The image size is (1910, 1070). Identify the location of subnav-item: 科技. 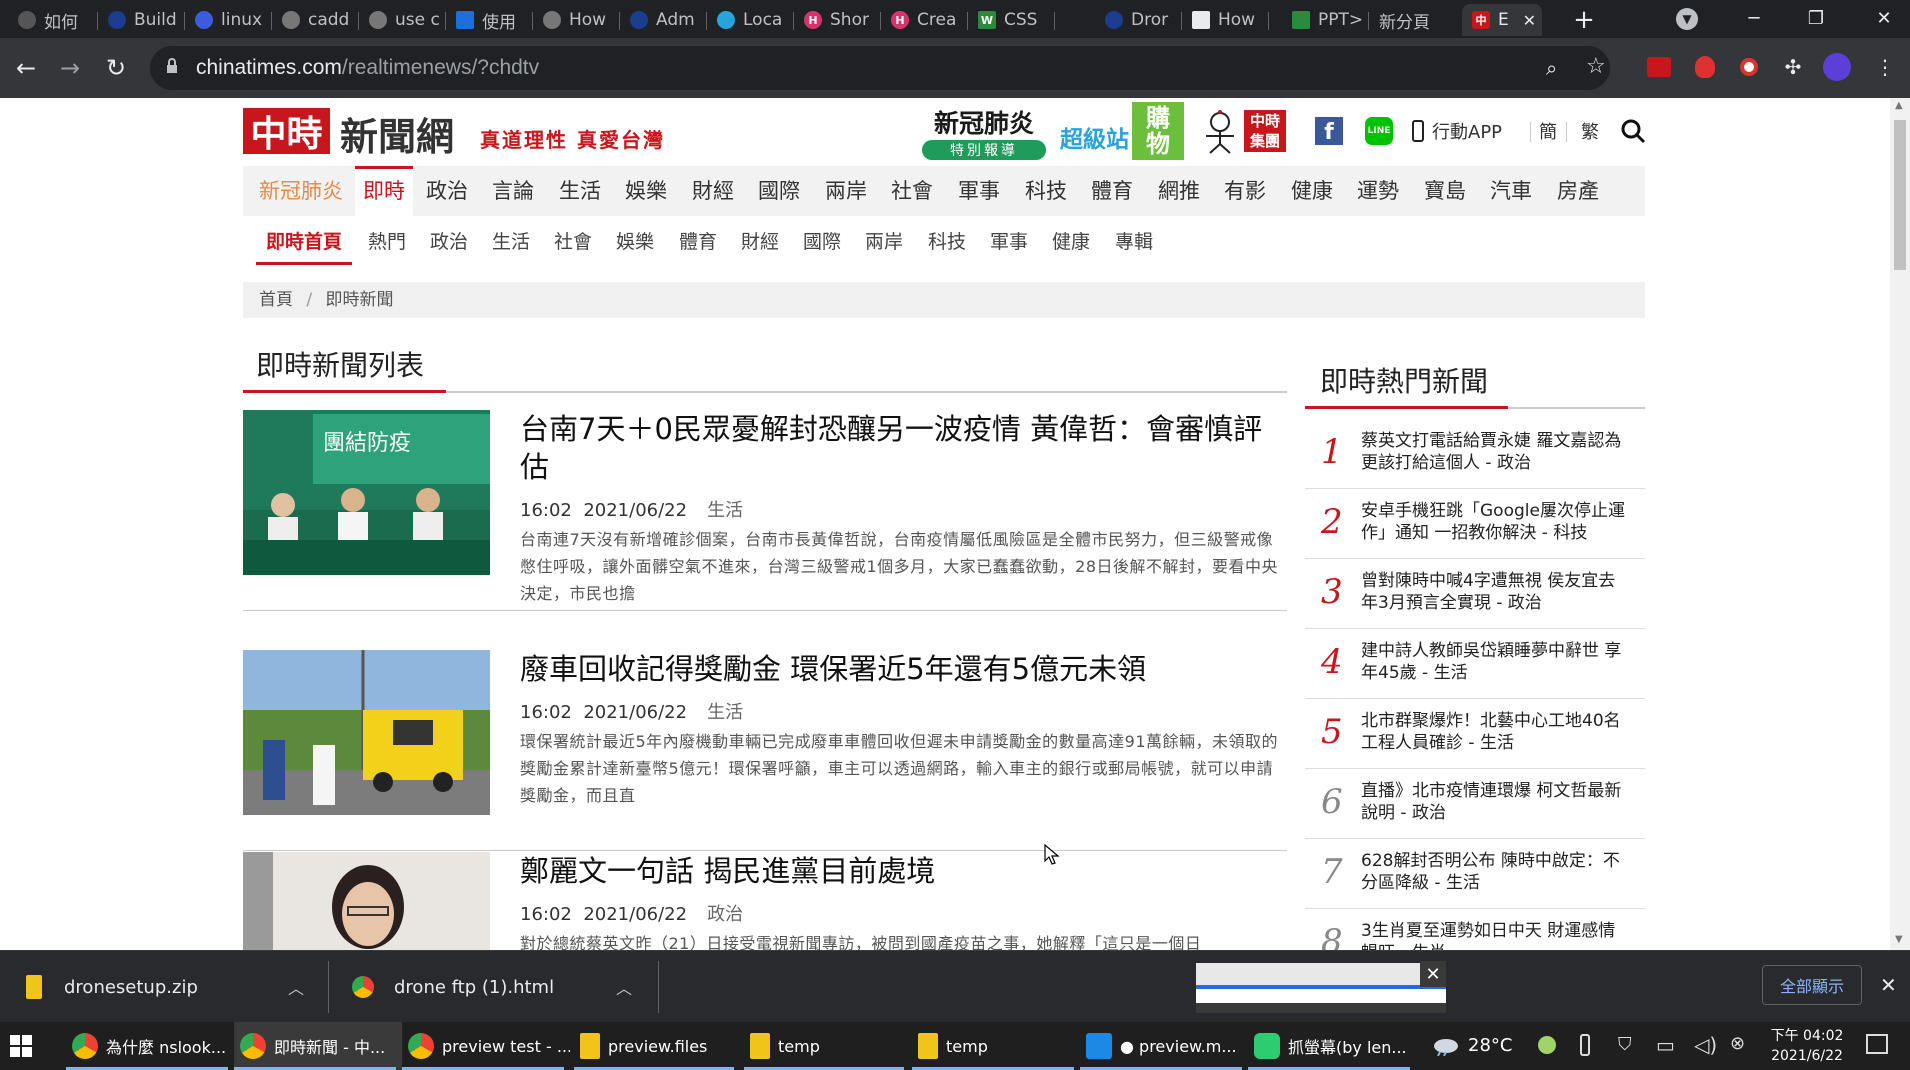
(947, 242).